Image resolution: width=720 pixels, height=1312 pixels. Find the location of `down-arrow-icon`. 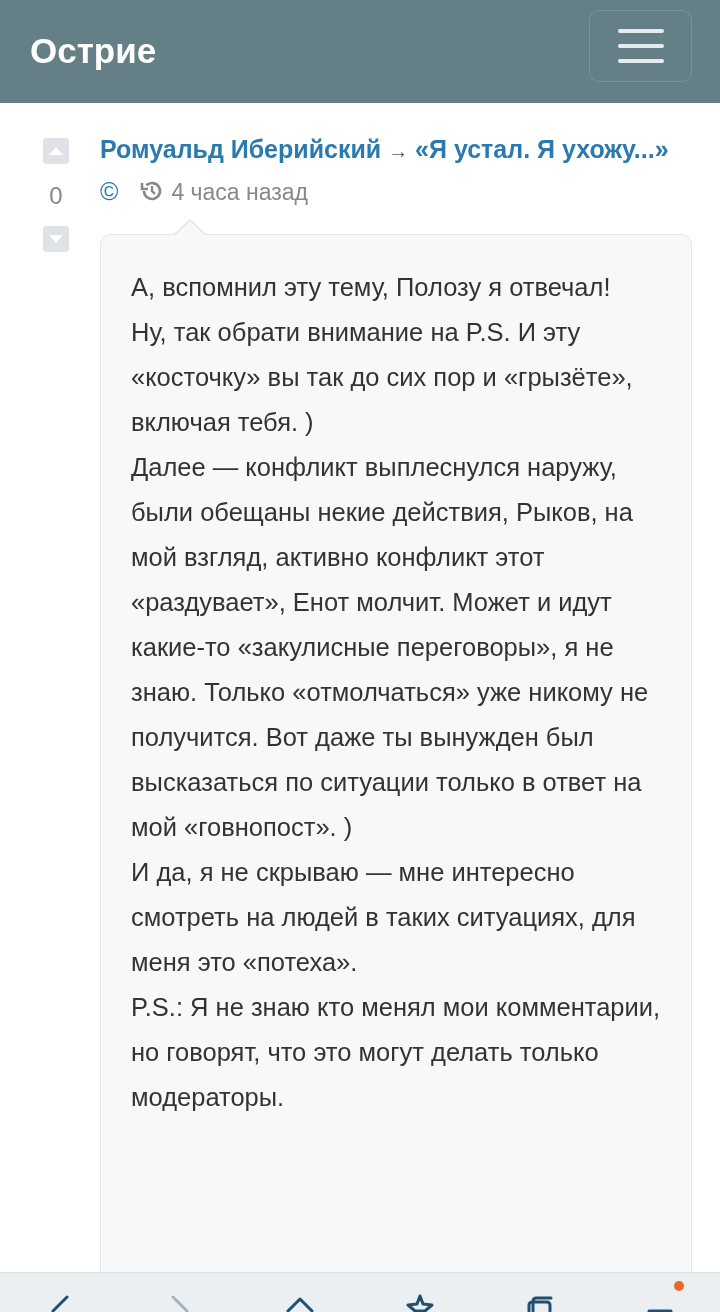

down-arrow-icon is located at coordinates (56, 239).